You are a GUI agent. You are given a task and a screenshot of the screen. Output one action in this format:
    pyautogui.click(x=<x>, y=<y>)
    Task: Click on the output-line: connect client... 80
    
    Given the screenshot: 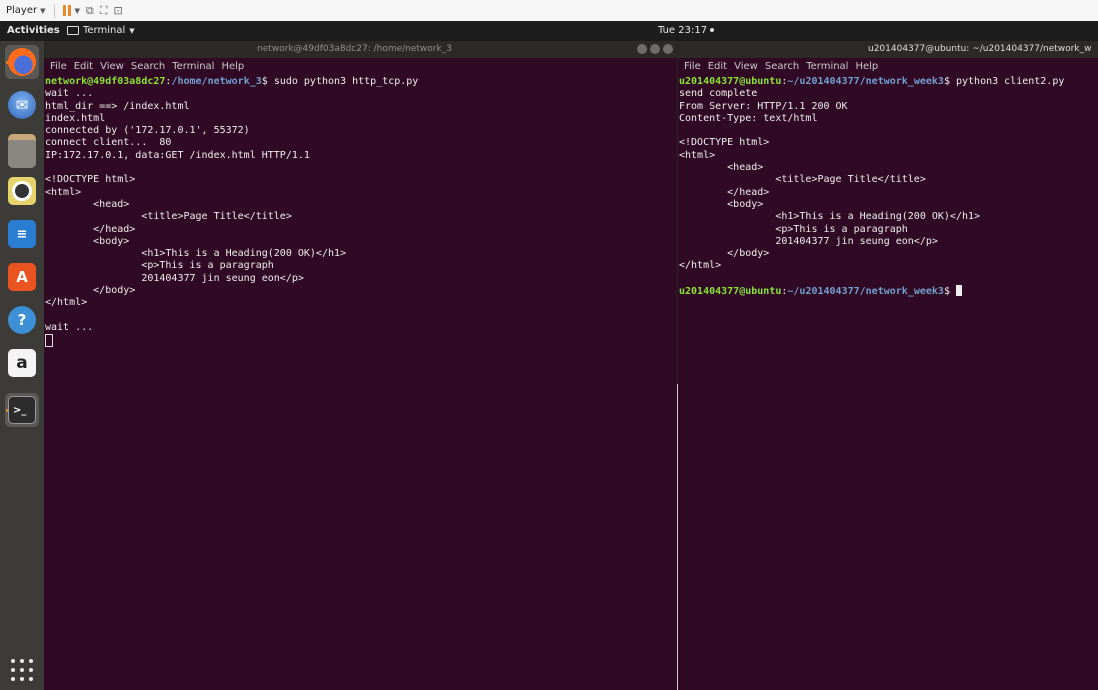 What is the action you would take?
    pyautogui.click(x=108, y=143)
    